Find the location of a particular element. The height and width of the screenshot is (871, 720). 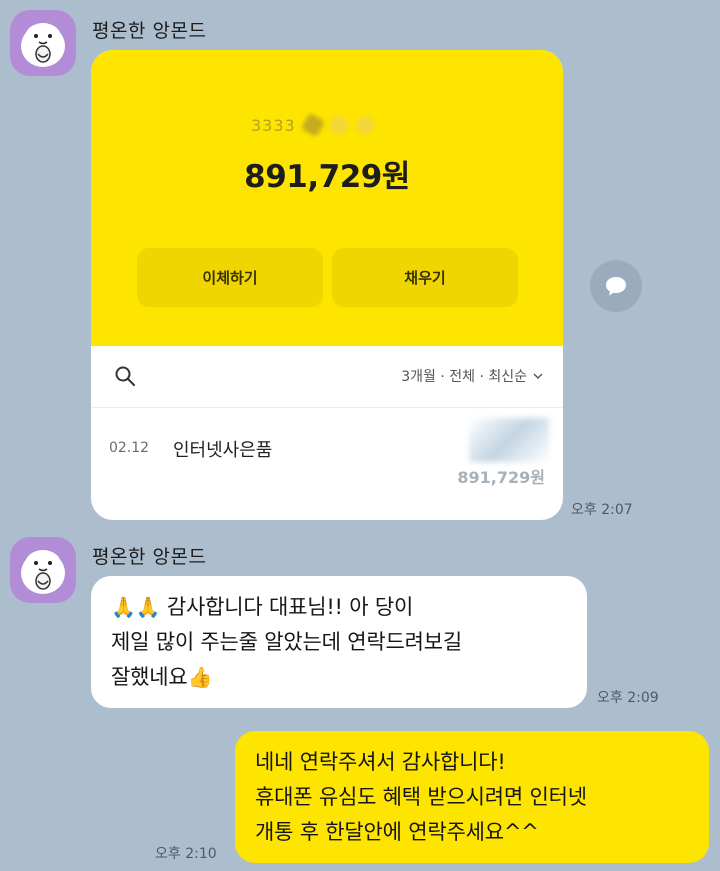

balance-amount: 891,729원 is located at coordinates (327, 177).